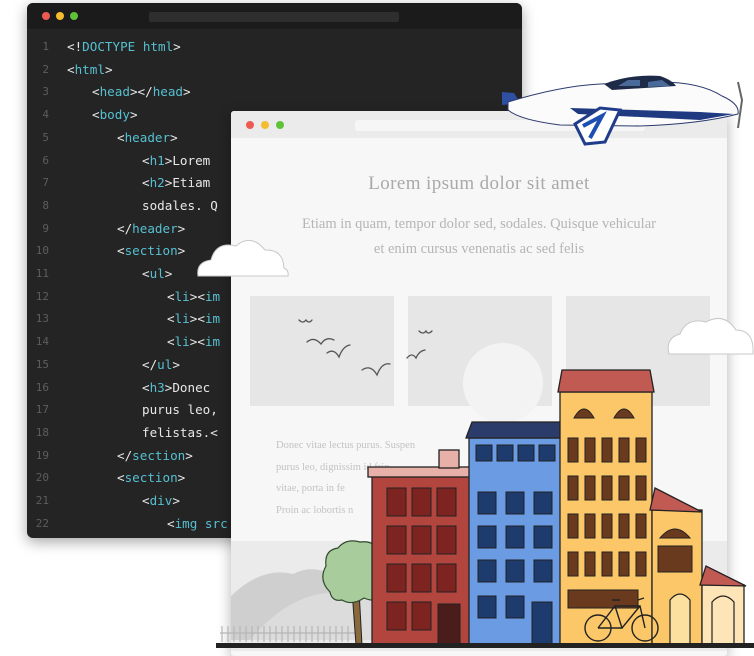  What do you see at coordinates (623, 110) in the screenshot?
I see `airplane-icon` at bounding box center [623, 110].